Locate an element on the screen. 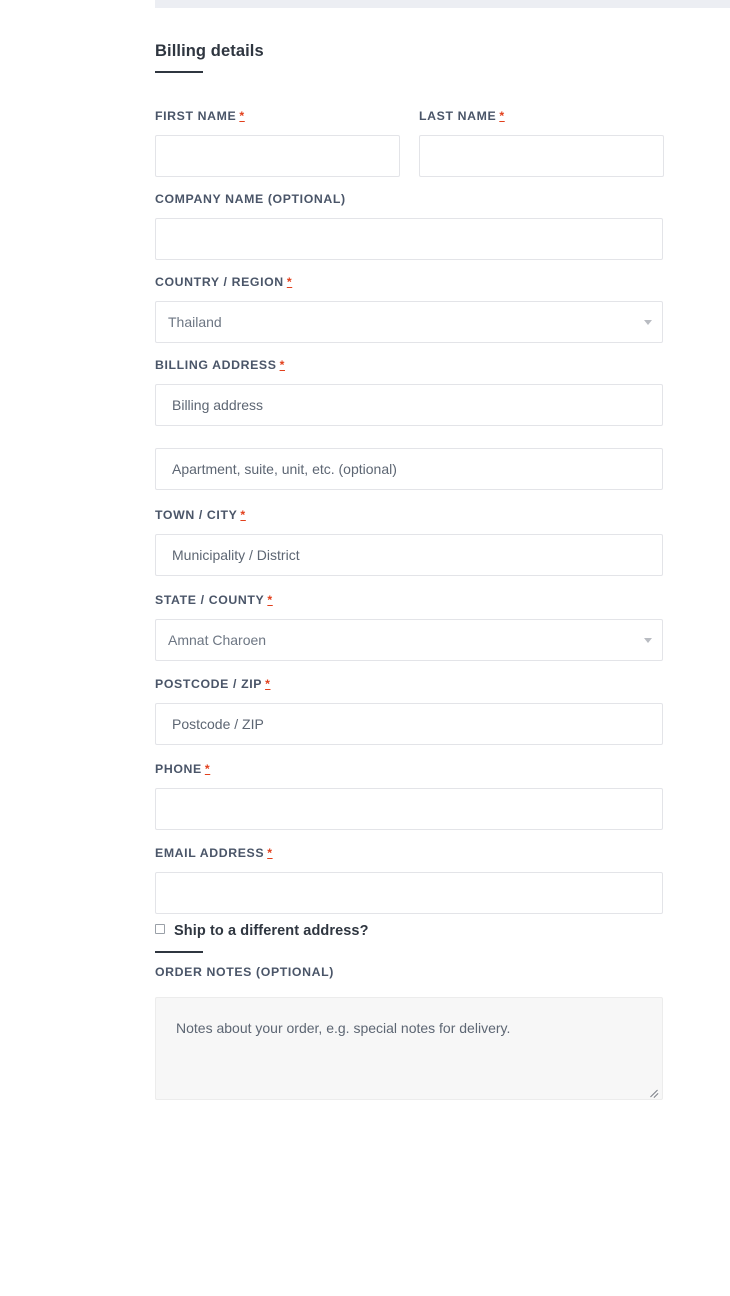 This screenshot has height=1296, width=730. company-name-label: COMPANY NAME (OPTIONAL) is located at coordinates (250, 199).